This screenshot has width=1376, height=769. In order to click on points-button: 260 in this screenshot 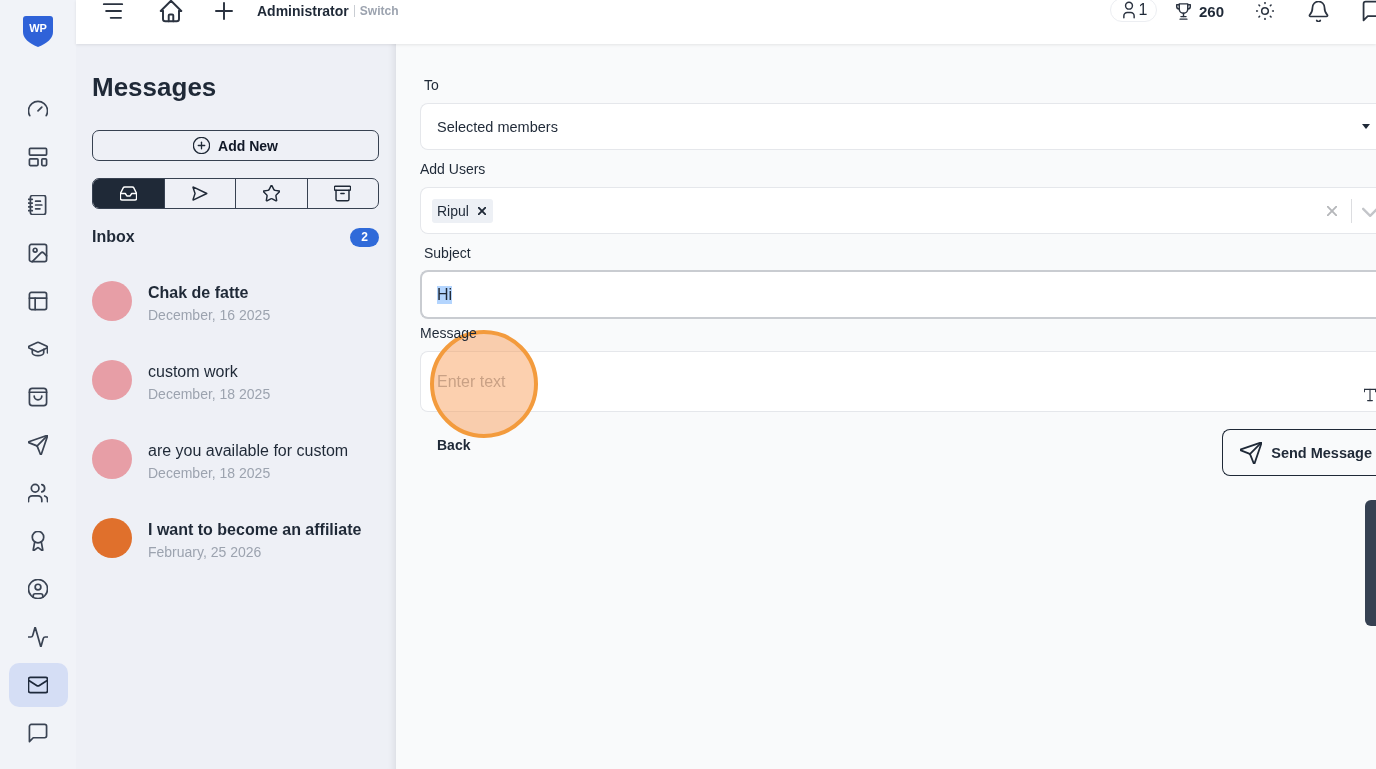, I will do `click(1199, 11)`.